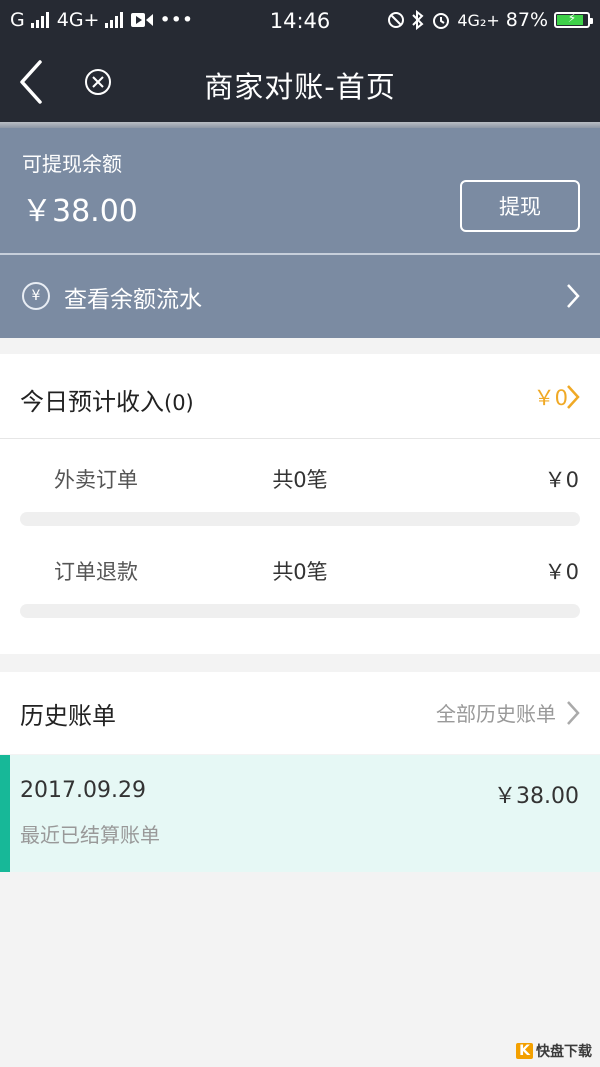 This screenshot has width=600, height=1067. Describe the element at coordinates (300, 190) in the screenshot. I see `balance-panel: 可提现余额 ￥38.00 提现` at that location.